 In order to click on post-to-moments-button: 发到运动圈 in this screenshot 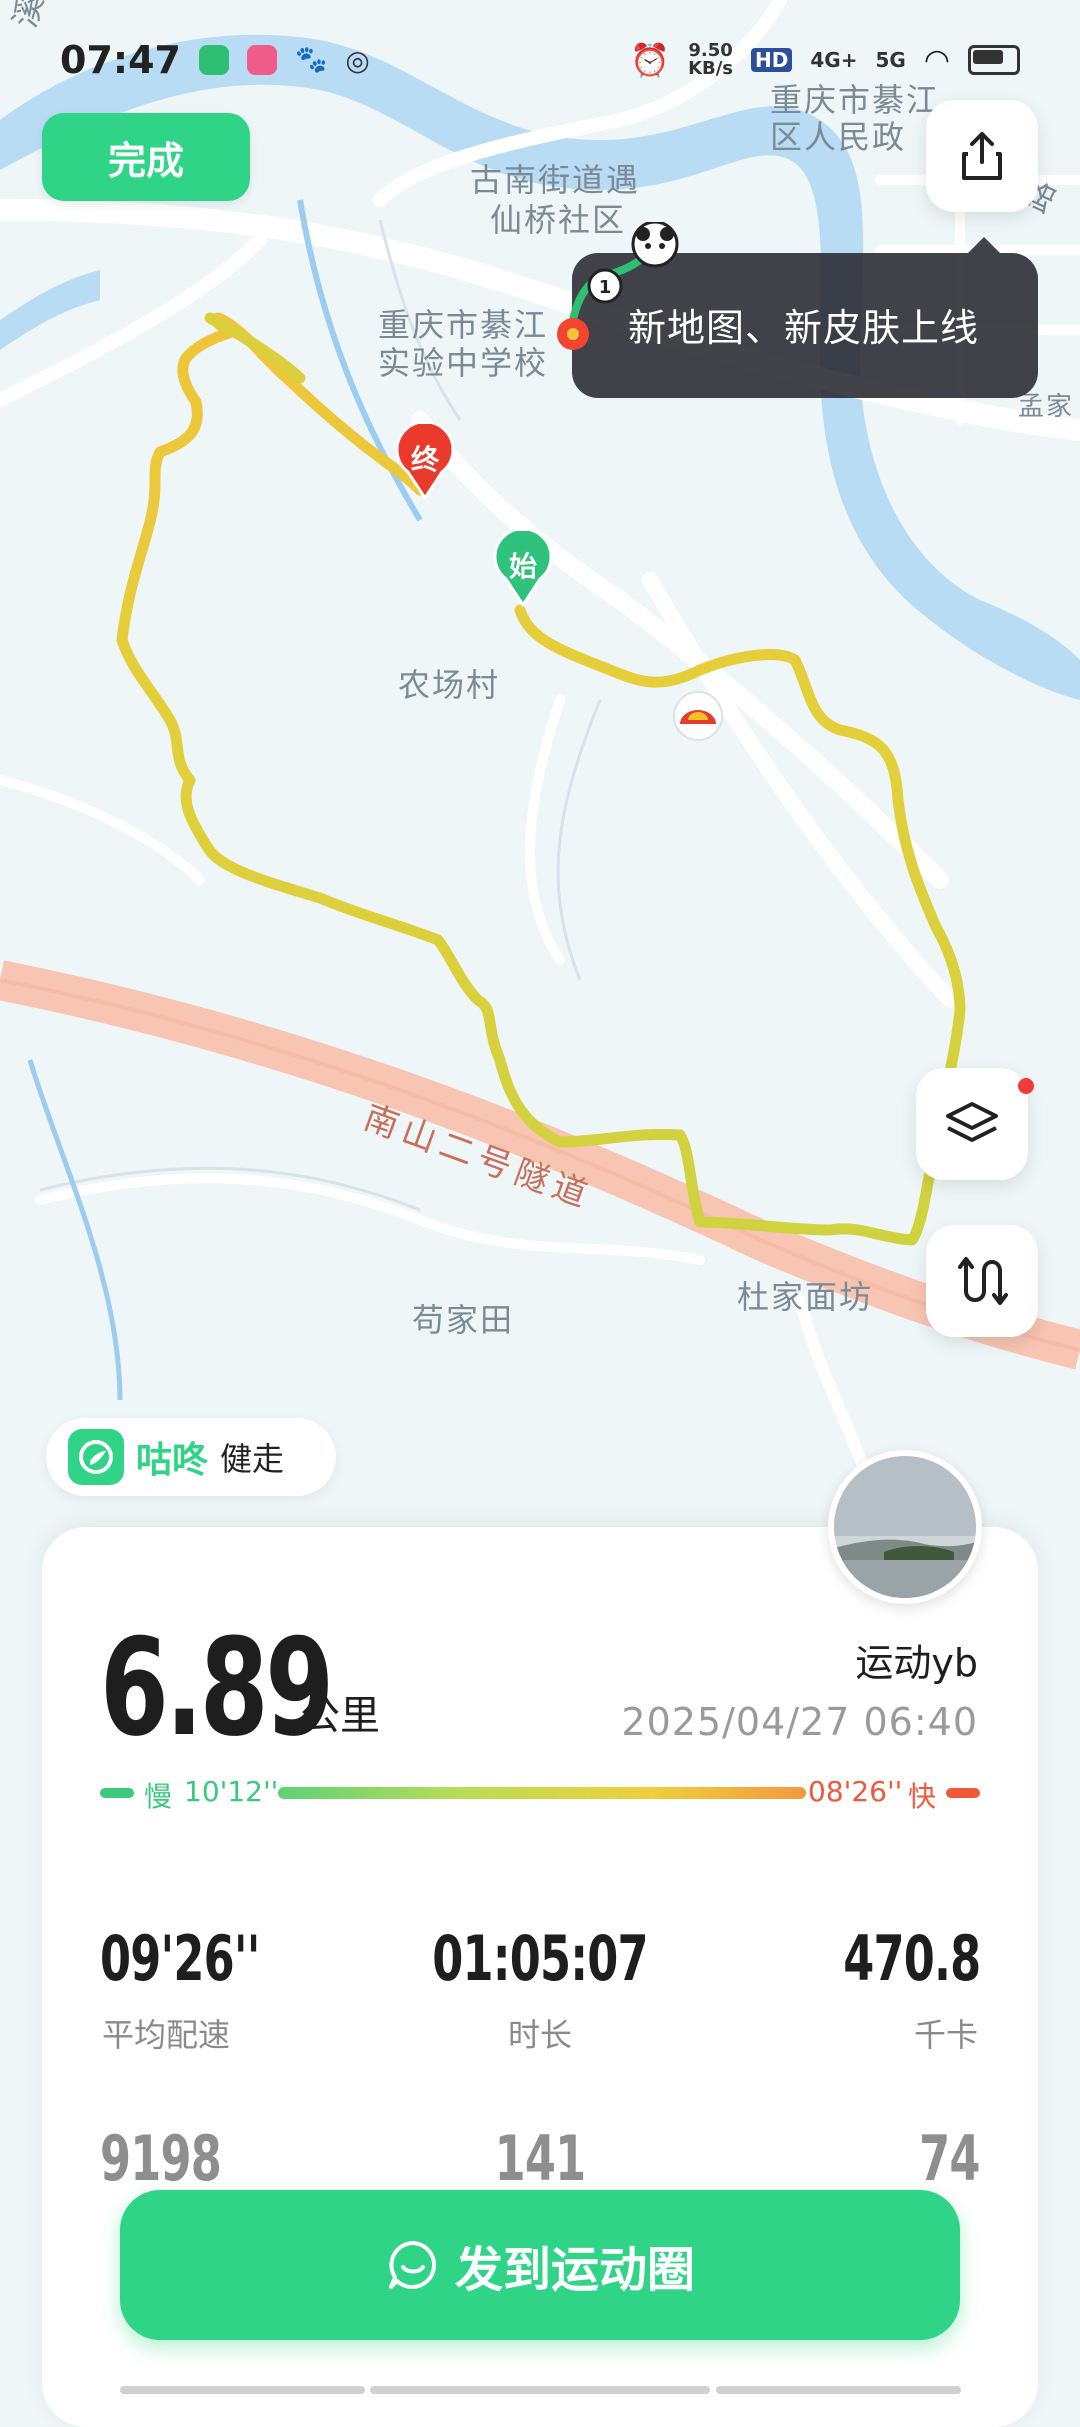, I will do `click(540, 2265)`.